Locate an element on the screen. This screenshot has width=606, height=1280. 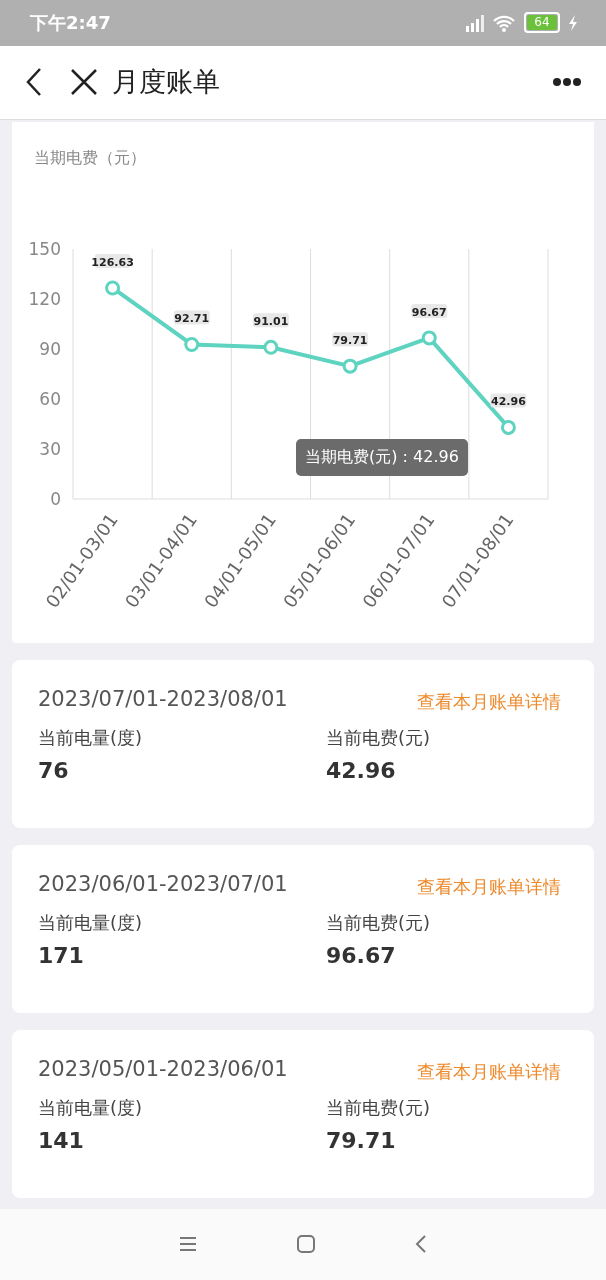
data-label: 126.63 is located at coordinates (112, 261).